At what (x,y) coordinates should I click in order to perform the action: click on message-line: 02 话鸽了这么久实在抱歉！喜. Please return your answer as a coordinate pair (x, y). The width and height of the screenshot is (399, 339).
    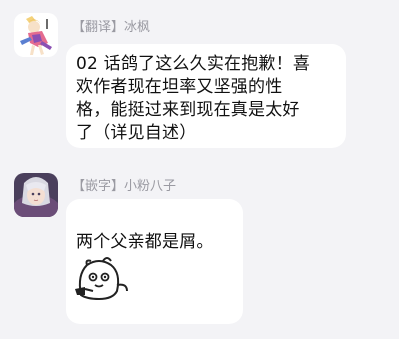
    Looking at the image, I should click on (193, 64).